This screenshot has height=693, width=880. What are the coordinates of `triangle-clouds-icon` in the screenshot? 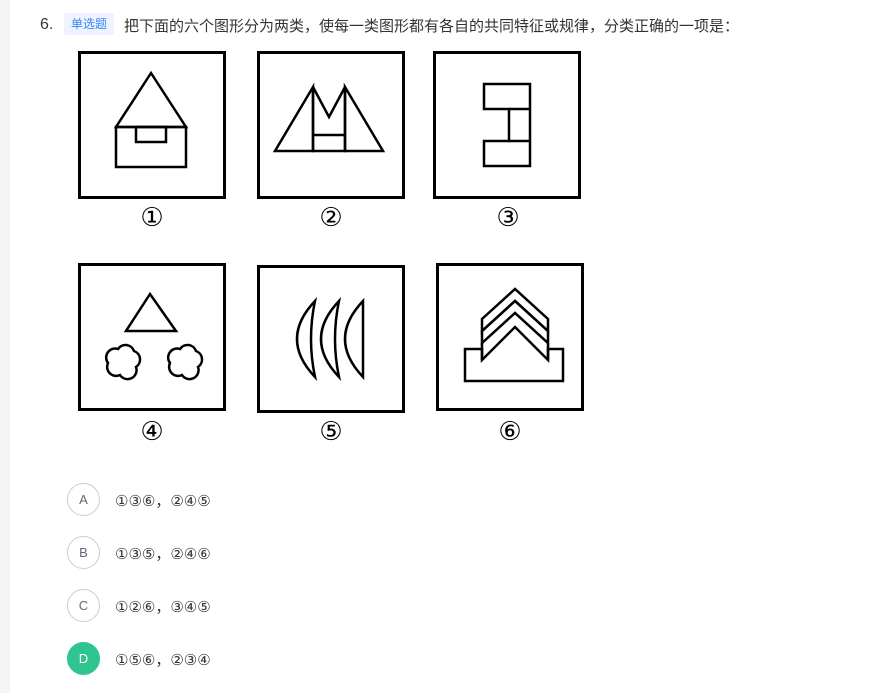 It's located at (152, 337).